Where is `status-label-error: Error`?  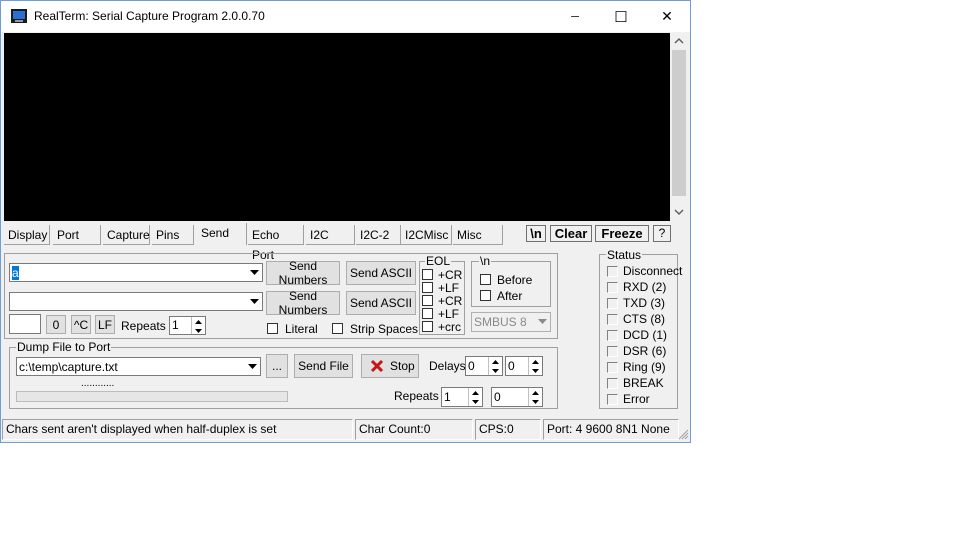 status-label-error: Error is located at coordinates (636, 399).